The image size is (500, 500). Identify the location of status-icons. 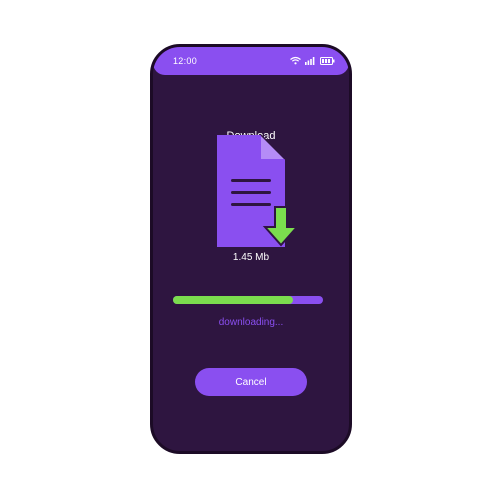
(312, 61).